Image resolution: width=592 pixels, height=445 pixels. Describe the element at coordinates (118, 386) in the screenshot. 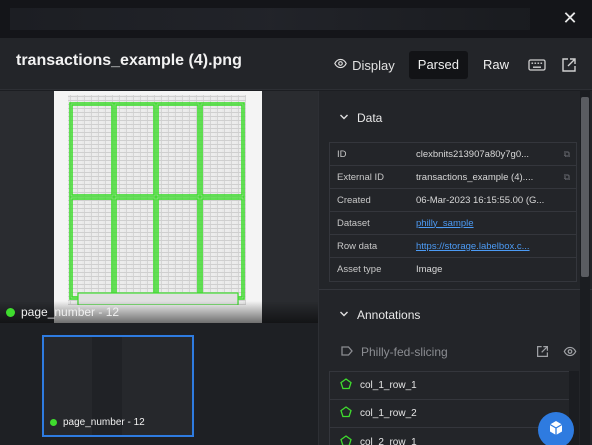

I see `page-thumbnail: page_number - 12` at that location.